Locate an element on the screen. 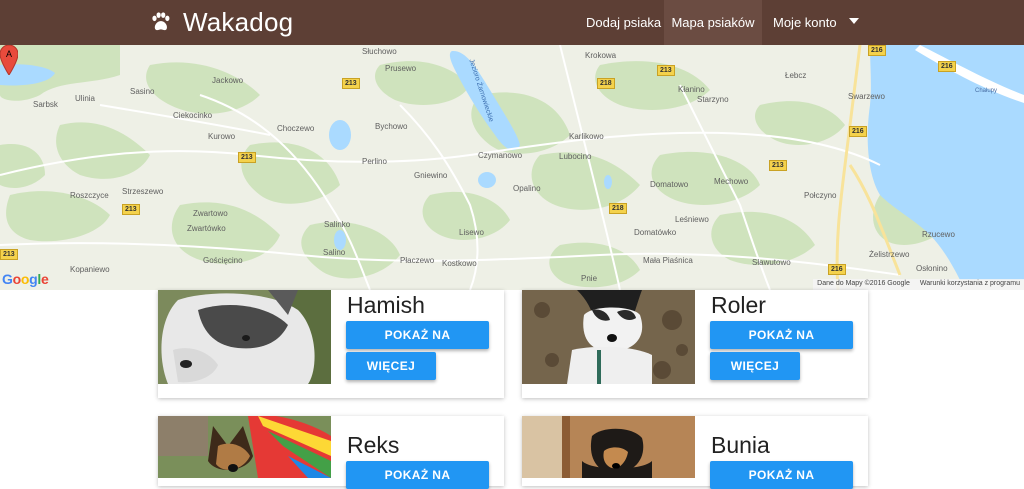 Image resolution: width=1024 pixels, height=489 pixels. map-place-label: Łebcz is located at coordinates (796, 75).